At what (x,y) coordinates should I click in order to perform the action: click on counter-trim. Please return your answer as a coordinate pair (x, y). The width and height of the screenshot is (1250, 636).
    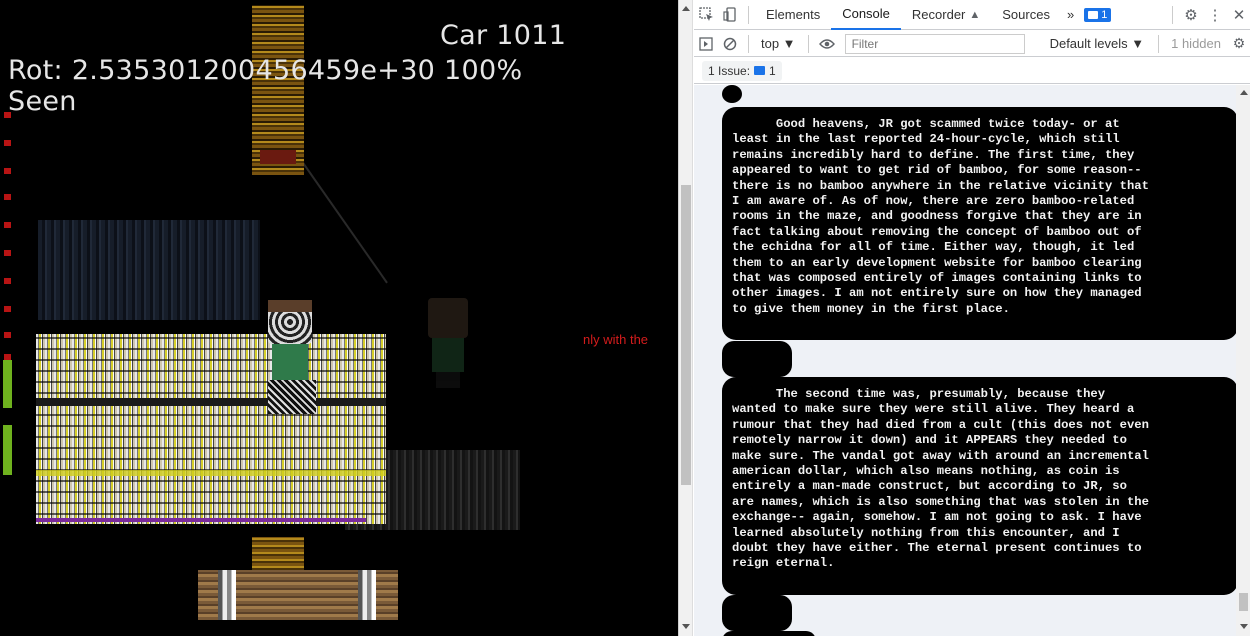
    Looking at the image, I should click on (201, 520).